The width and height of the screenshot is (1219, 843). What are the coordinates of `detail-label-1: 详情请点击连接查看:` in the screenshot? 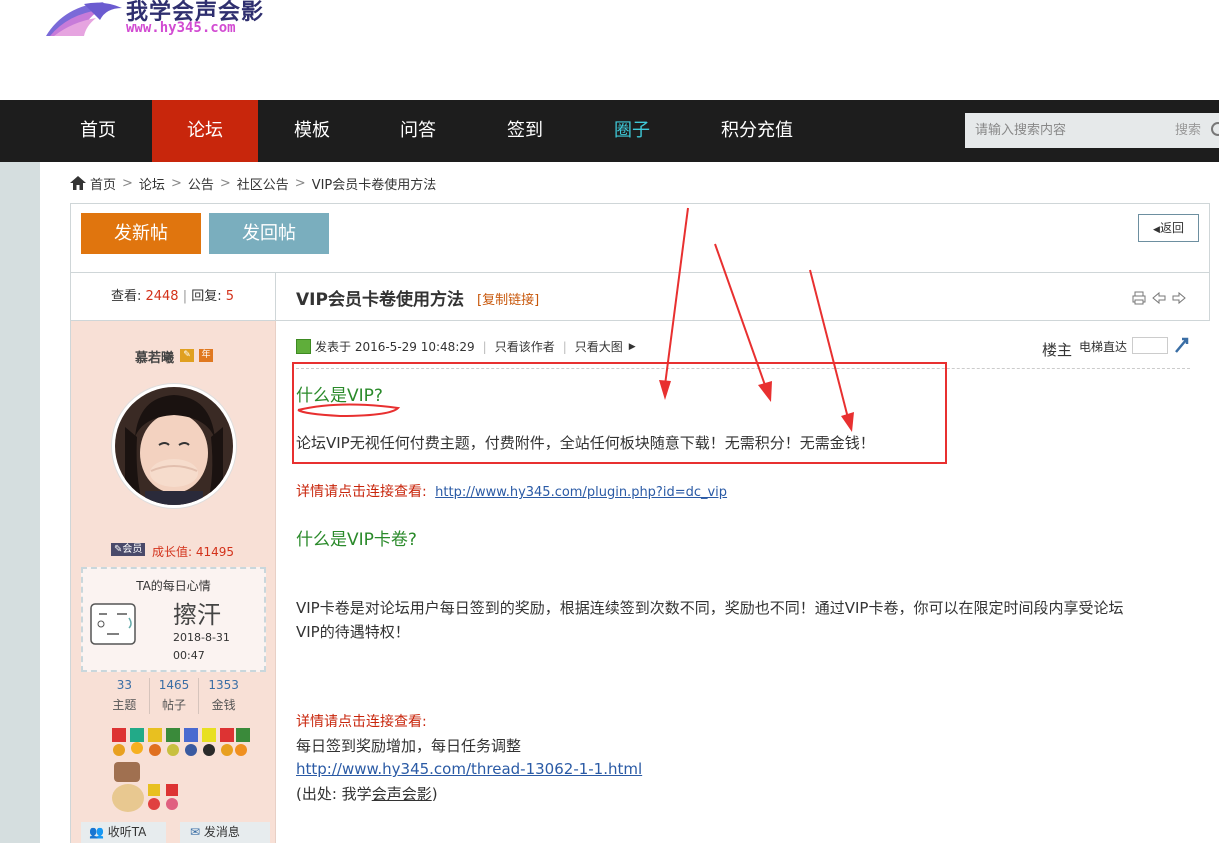 It's located at (361, 492).